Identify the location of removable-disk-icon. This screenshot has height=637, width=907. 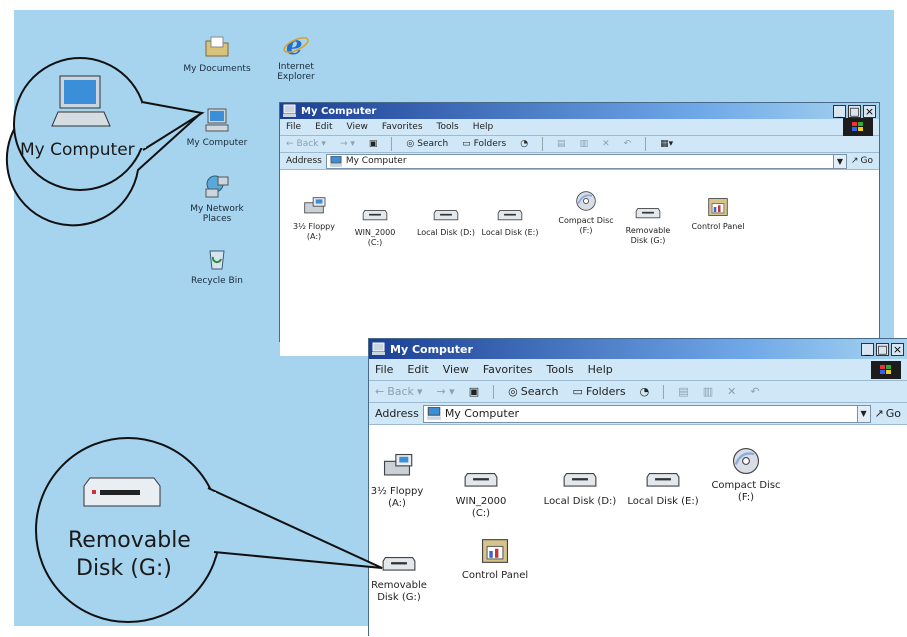
(122, 492).